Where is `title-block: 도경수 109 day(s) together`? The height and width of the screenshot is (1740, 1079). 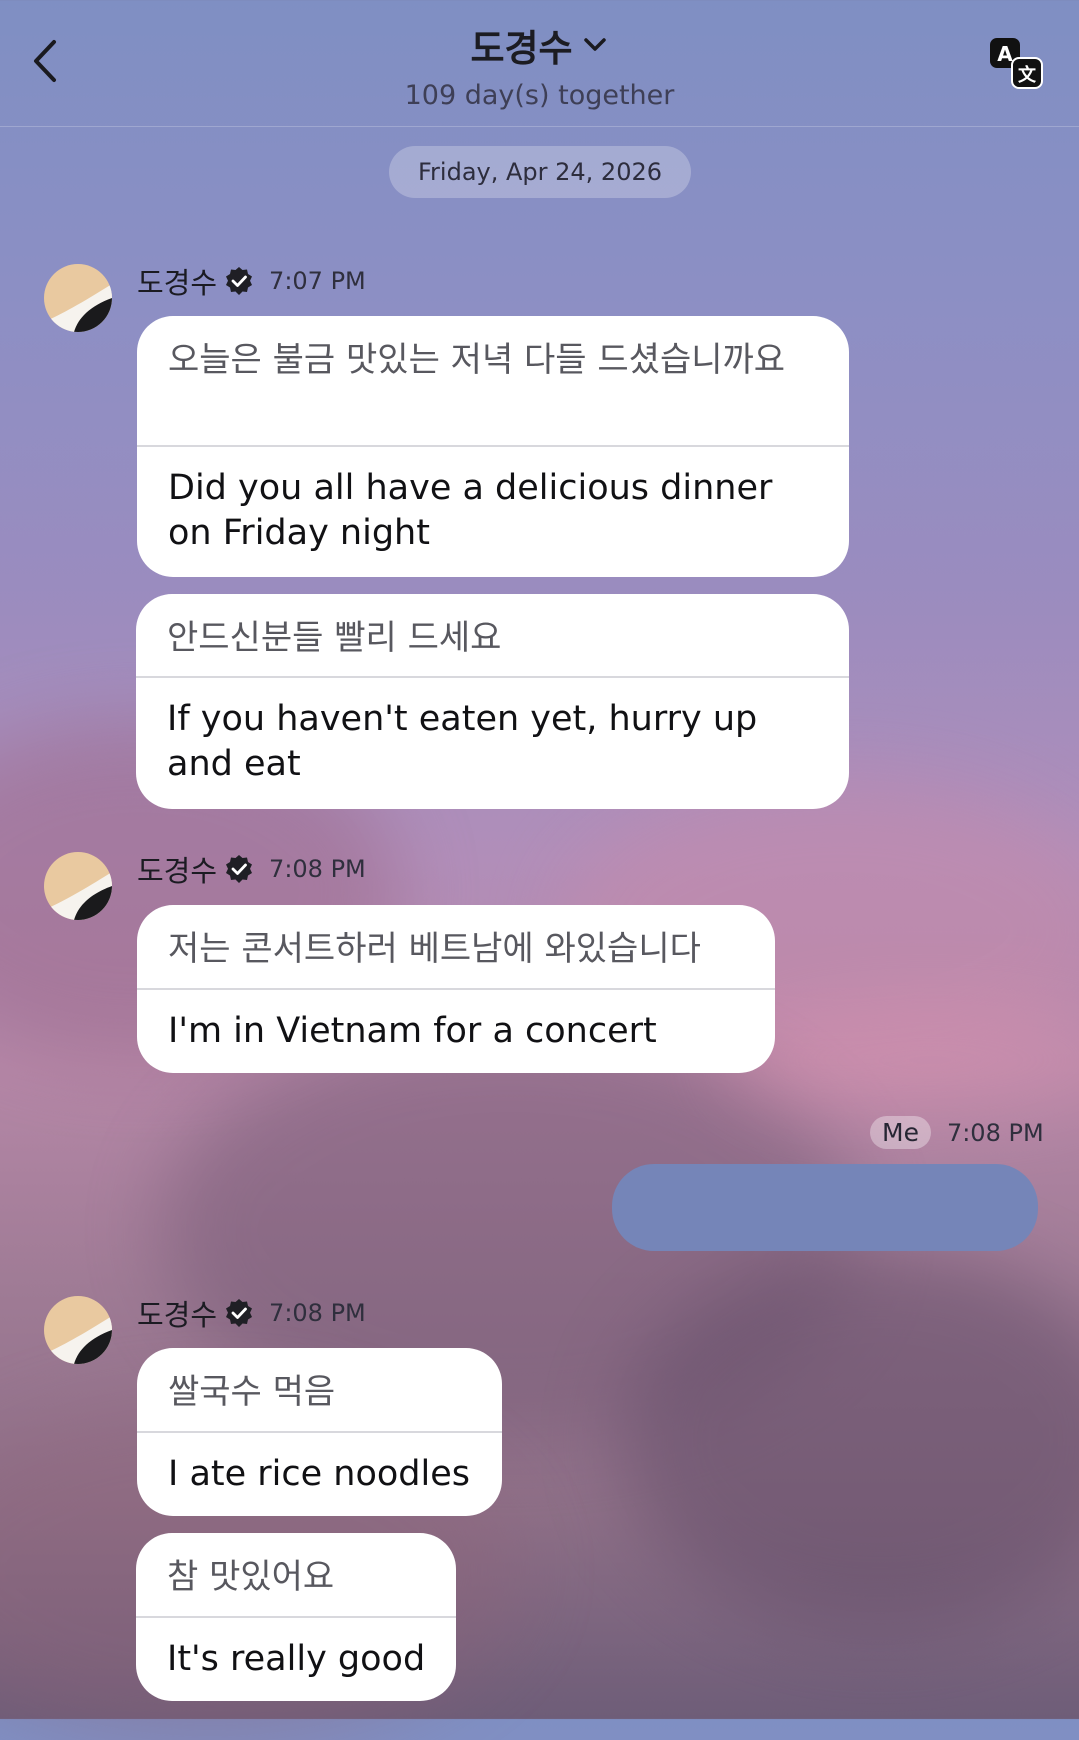
title-block: 도경수 109 day(s) together is located at coordinates (539, 64).